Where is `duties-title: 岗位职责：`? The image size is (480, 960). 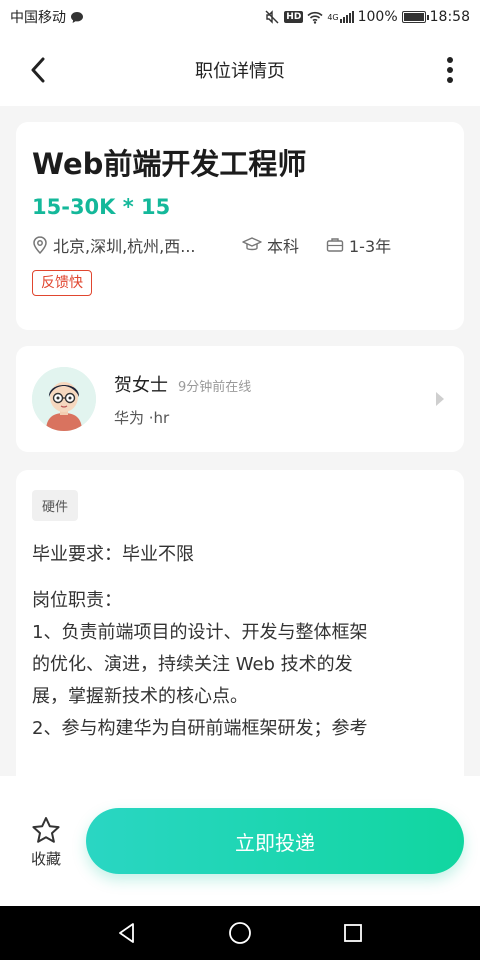 duties-title: 岗位职责： is located at coordinates (77, 600).